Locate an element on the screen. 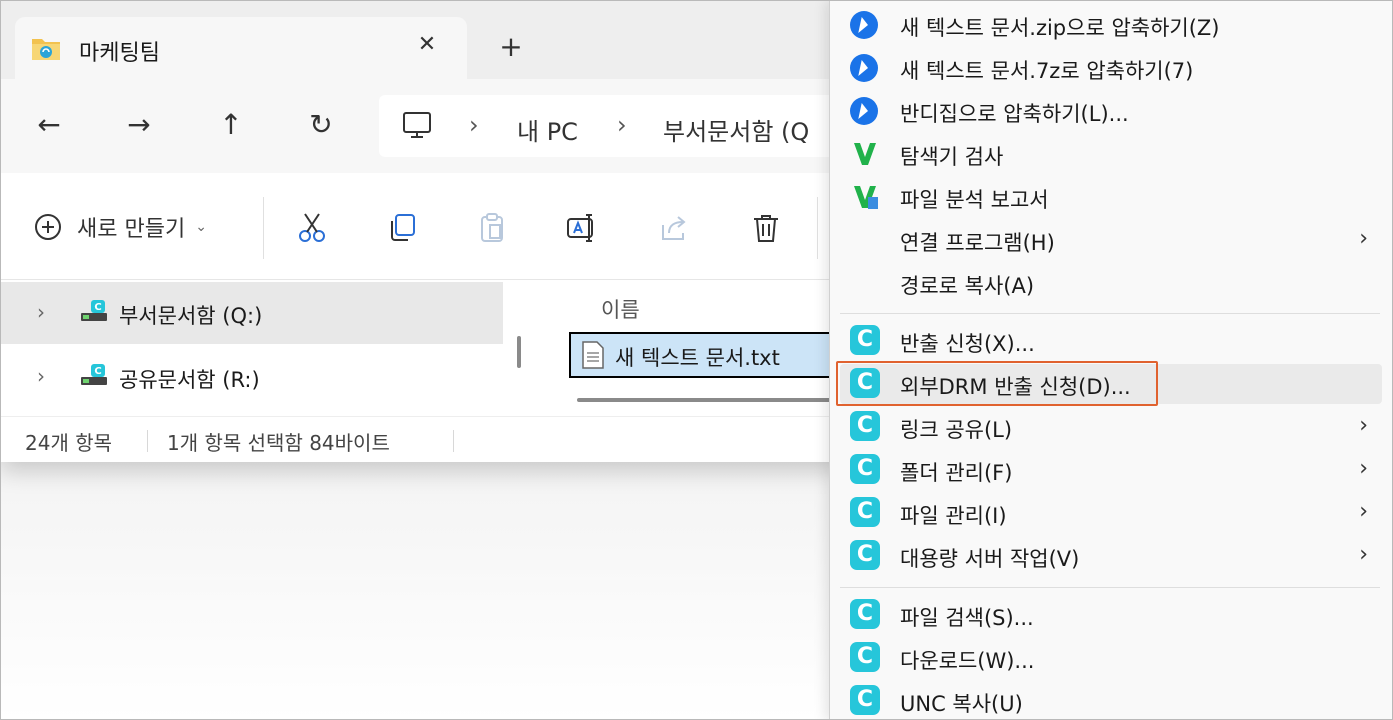 This screenshot has width=1393, height=720. file-name: 새 텍스트 문서.txt is located at coordinates (697, 358).